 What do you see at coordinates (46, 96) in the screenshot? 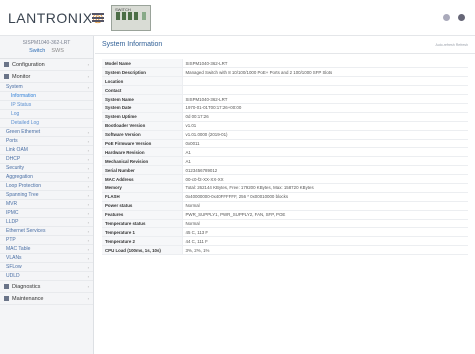
I see `sidebar-item-information: Information` at bounding box center [46, 96].